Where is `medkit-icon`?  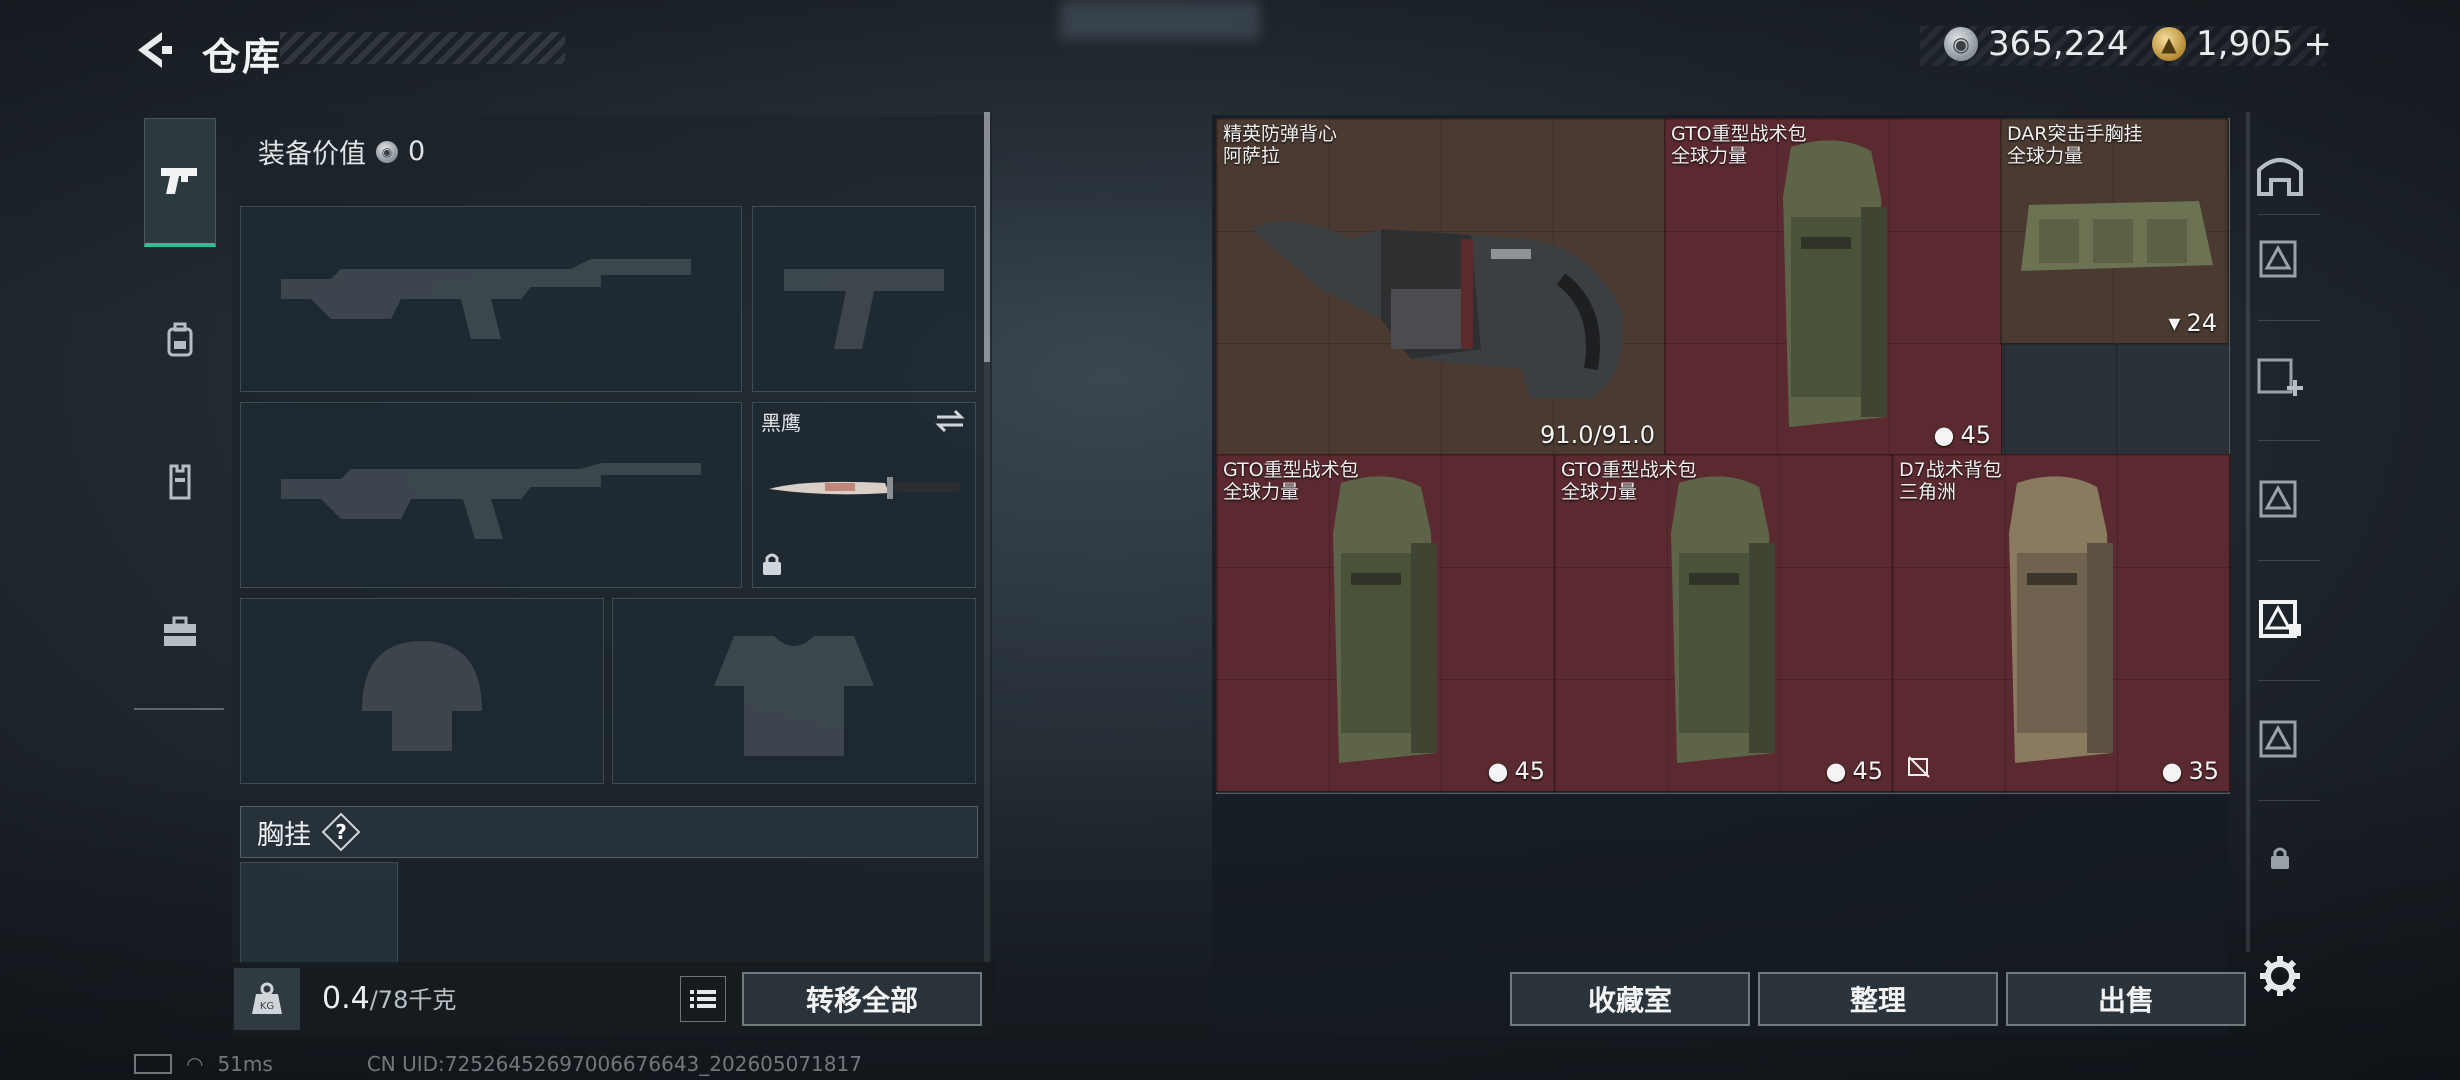
medkit-icon is located at coordinates (180, 631).